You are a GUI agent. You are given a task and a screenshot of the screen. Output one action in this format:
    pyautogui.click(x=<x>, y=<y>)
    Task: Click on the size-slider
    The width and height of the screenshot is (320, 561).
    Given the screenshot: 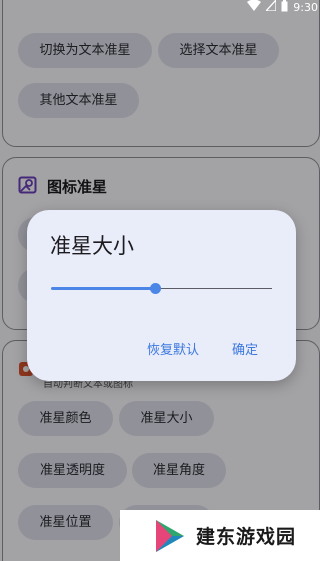 What is the action you would take?
    pyautogui.click(x=161, y=288)
    